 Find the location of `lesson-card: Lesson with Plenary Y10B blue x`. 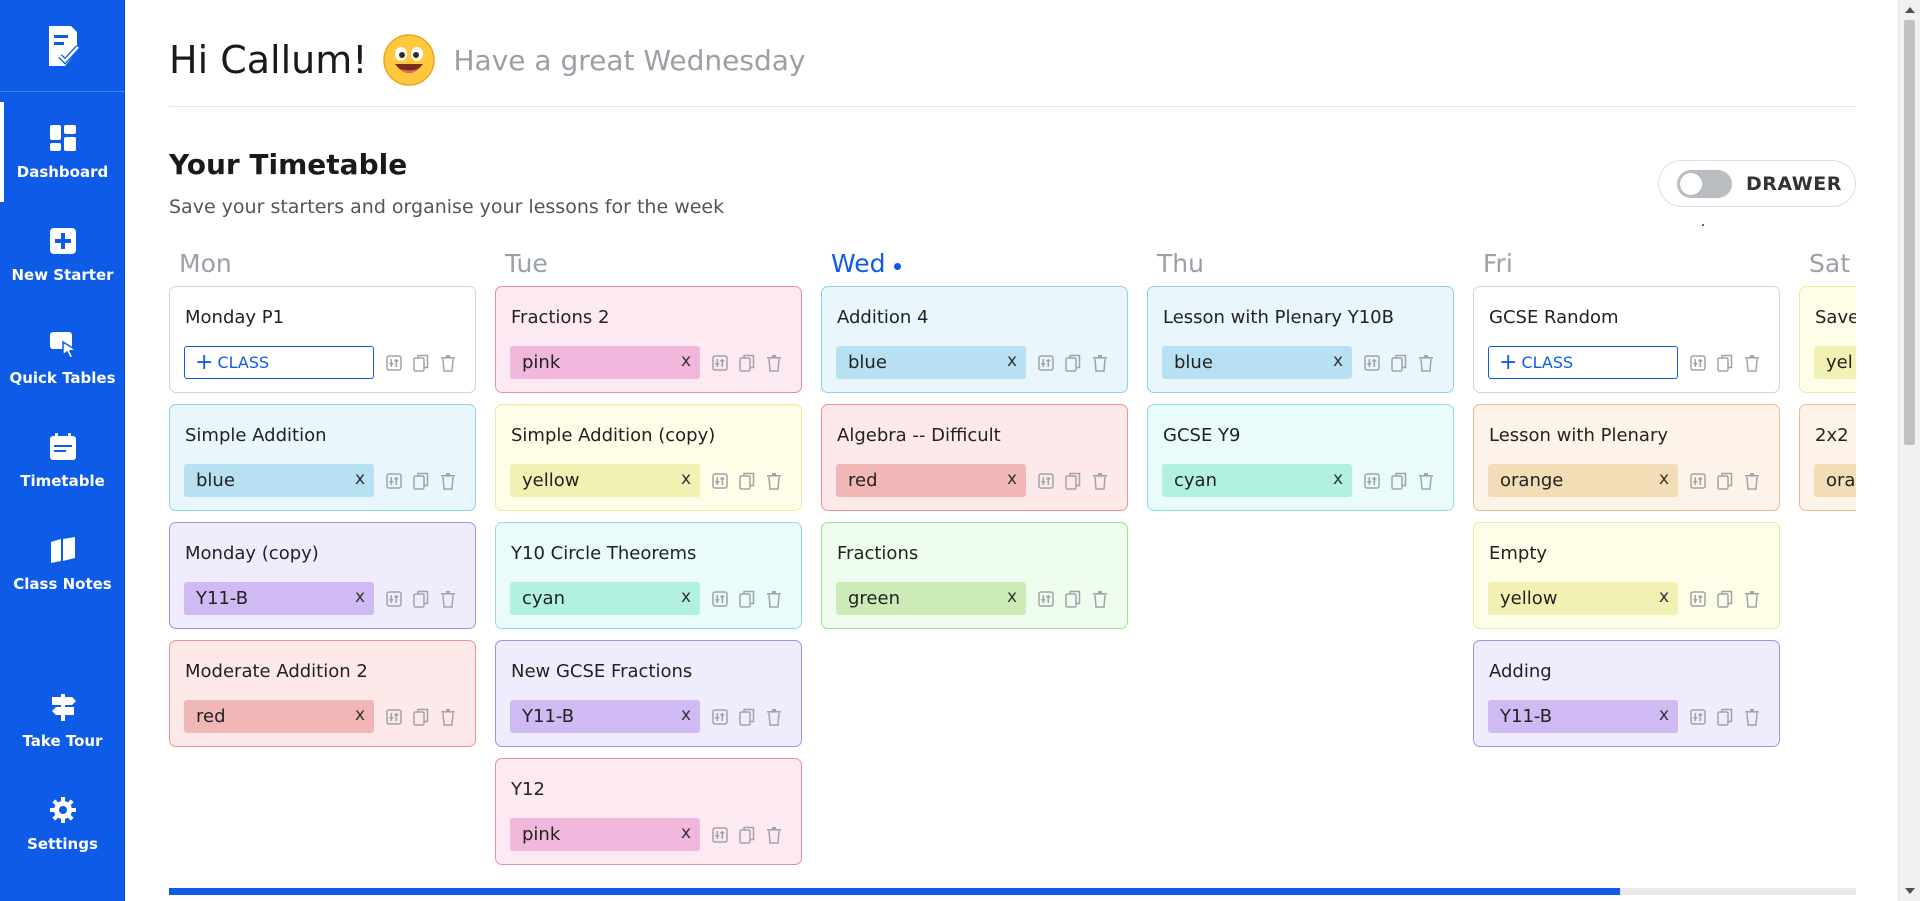

lesson-card: Lesson with Plenary Y10B blue x is located at coordinates (1300, 339).